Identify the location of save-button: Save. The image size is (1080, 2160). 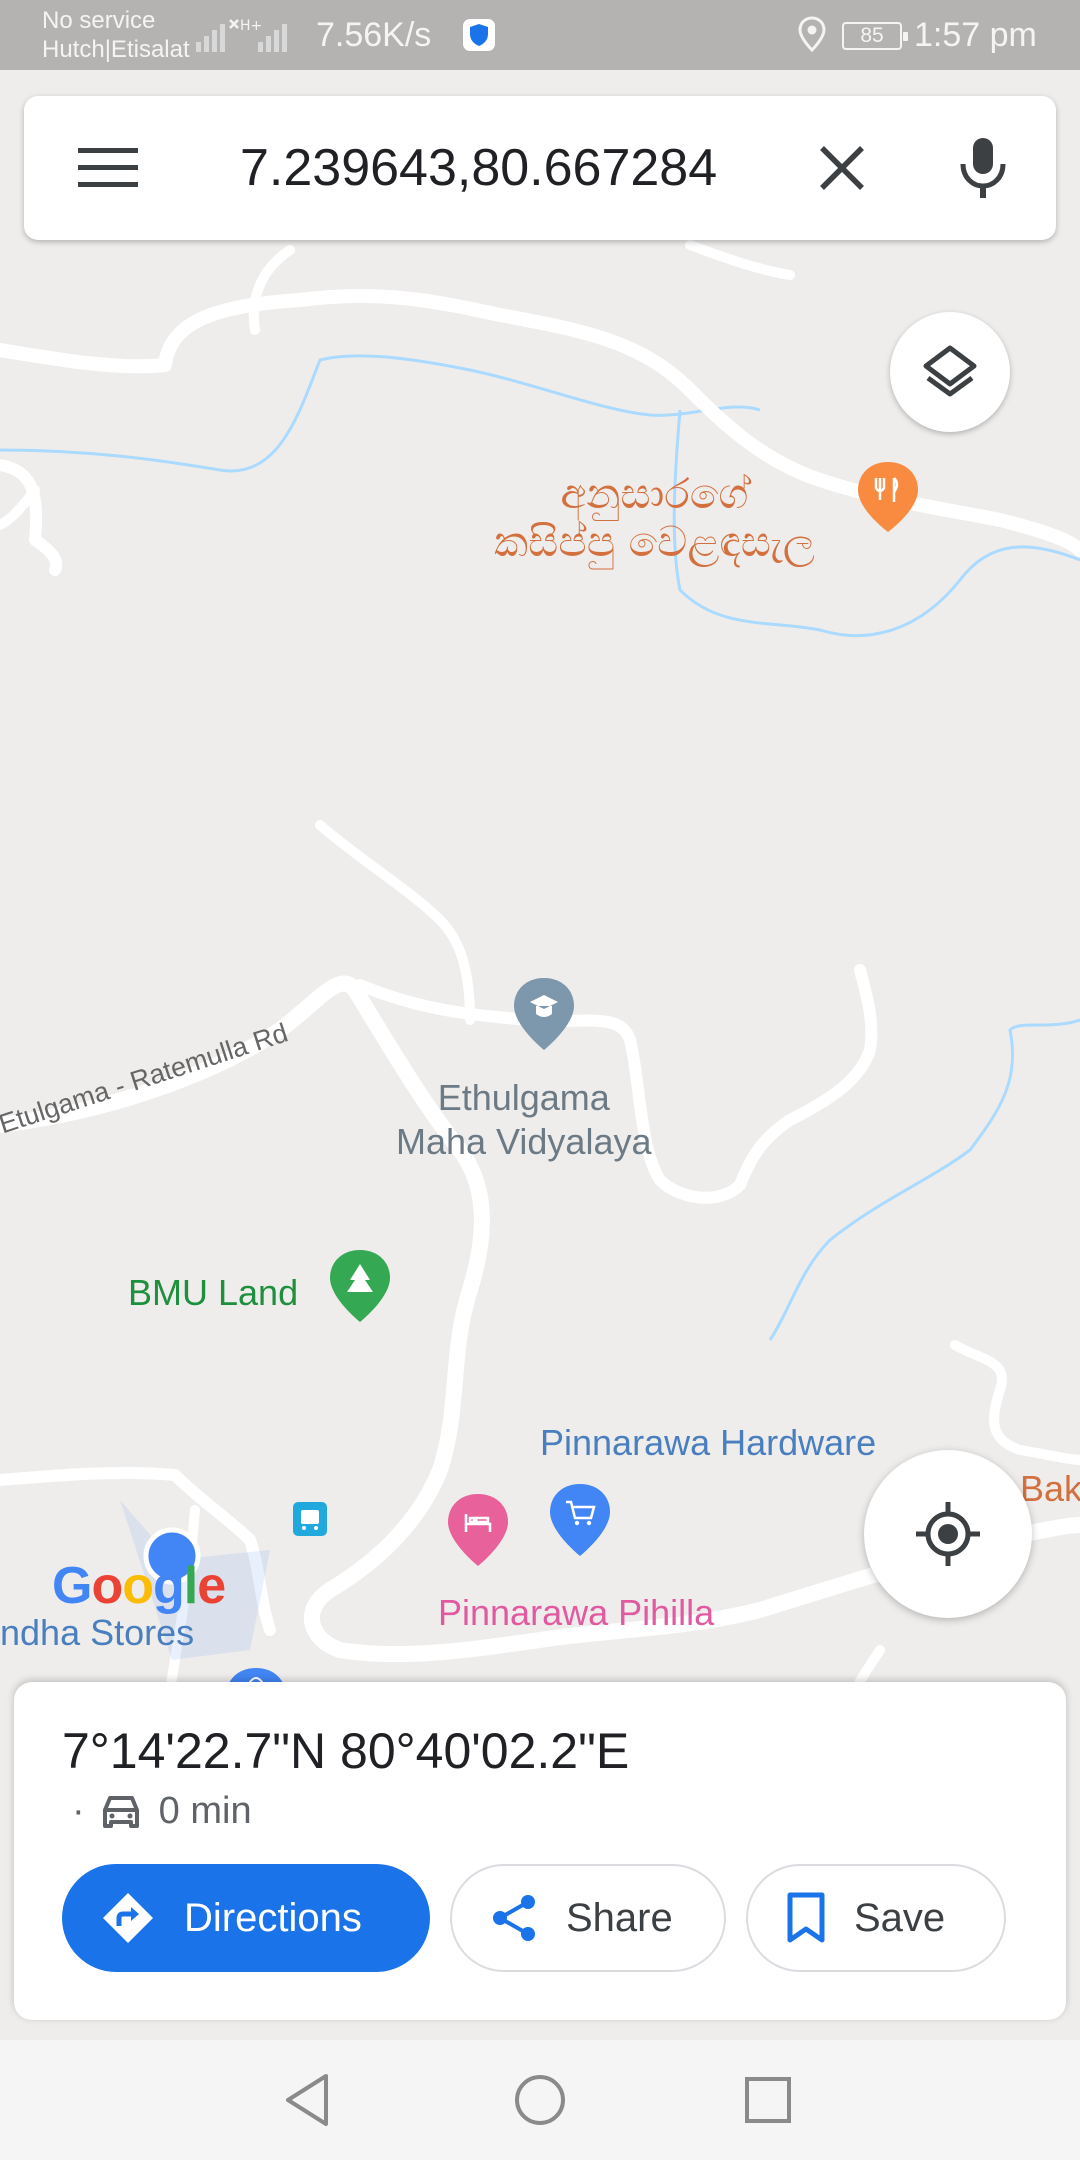
(876, 1918).